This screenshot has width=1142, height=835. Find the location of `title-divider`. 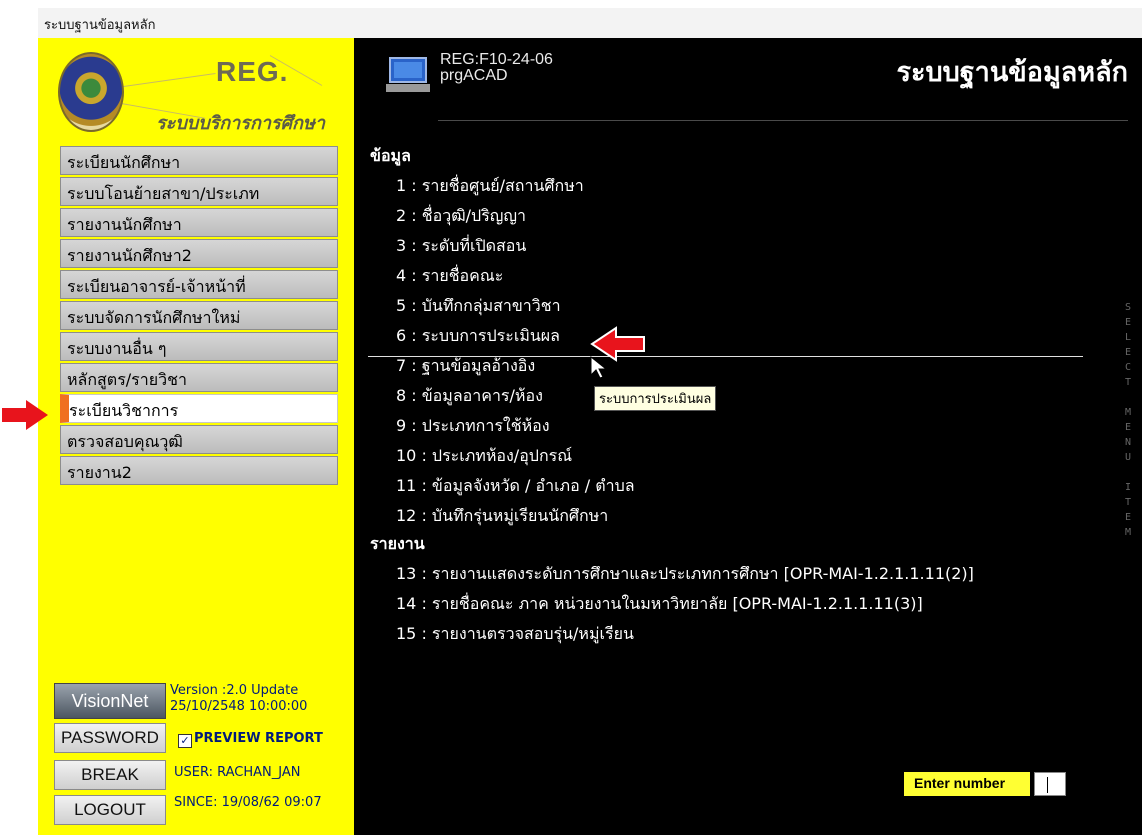

title-divider is located at coordinates (783, 120).